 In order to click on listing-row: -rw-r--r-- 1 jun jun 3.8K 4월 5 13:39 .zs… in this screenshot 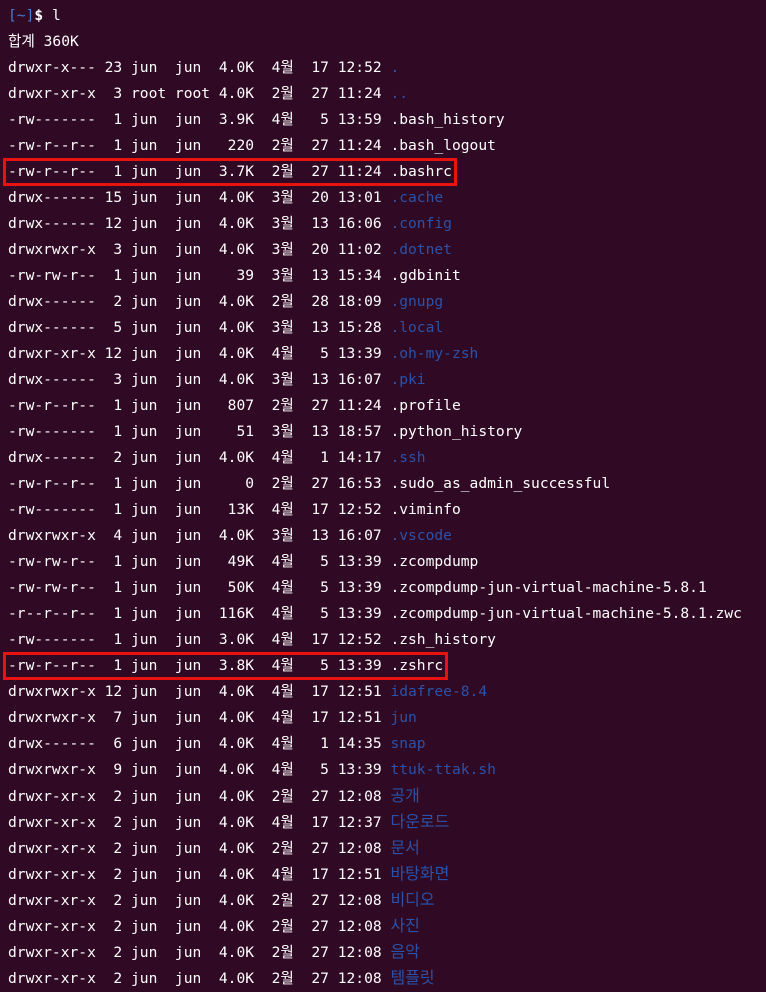, I will do `click(383, 666)`.